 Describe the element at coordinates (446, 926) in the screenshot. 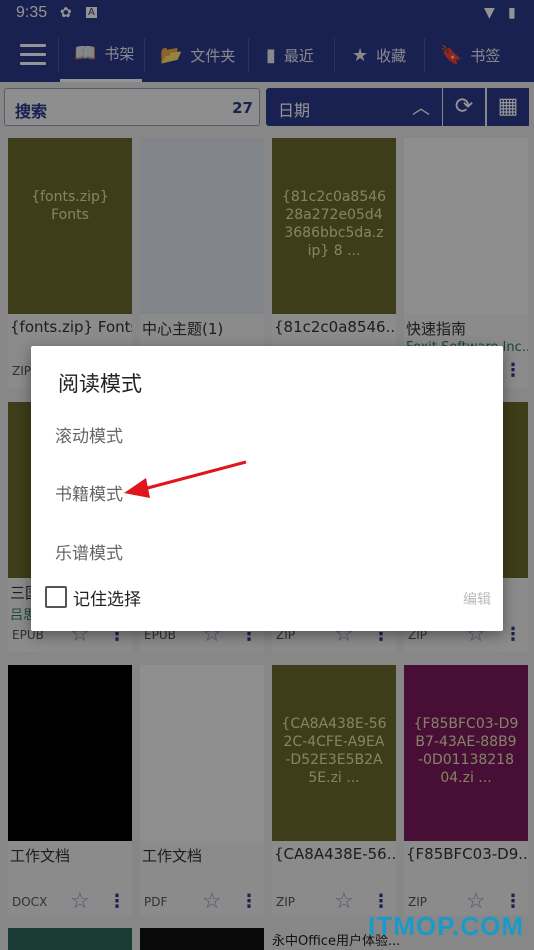

I see `watermark-logo: ITMOP.COM` at that location.